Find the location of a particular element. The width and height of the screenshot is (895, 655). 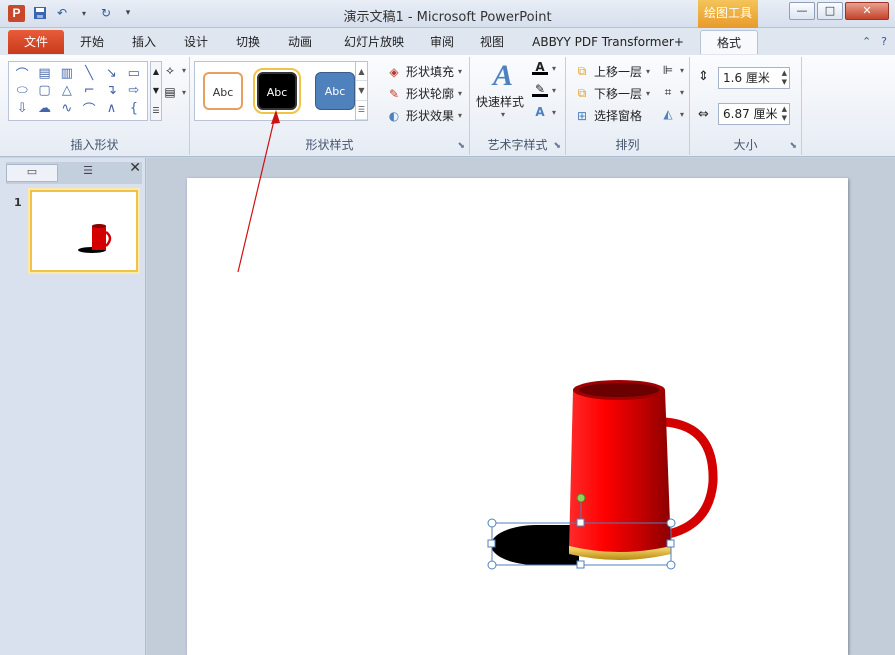

curve-shape-icon: ⌒ is located at coordinates (89, 108).